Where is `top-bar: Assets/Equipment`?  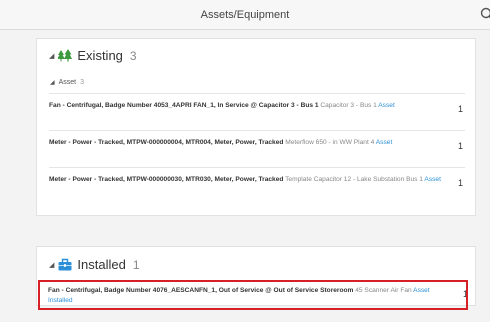 top-bar: Assets/Equipment is located at coordinates (245, 15).